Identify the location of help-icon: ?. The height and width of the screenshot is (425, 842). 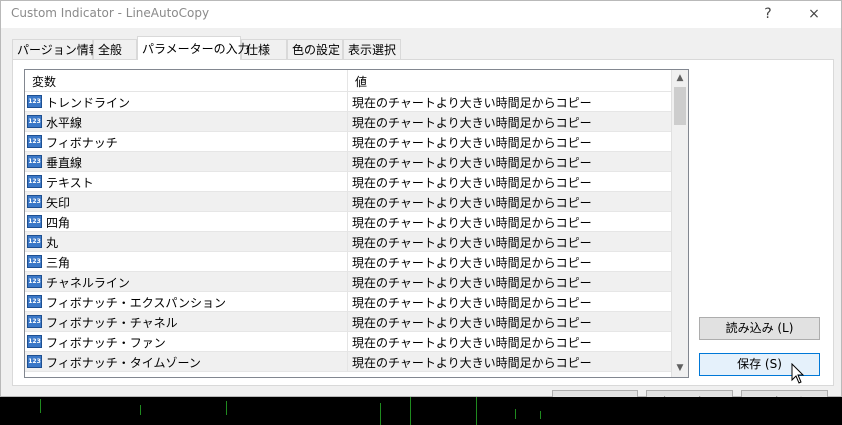
(768, 14).